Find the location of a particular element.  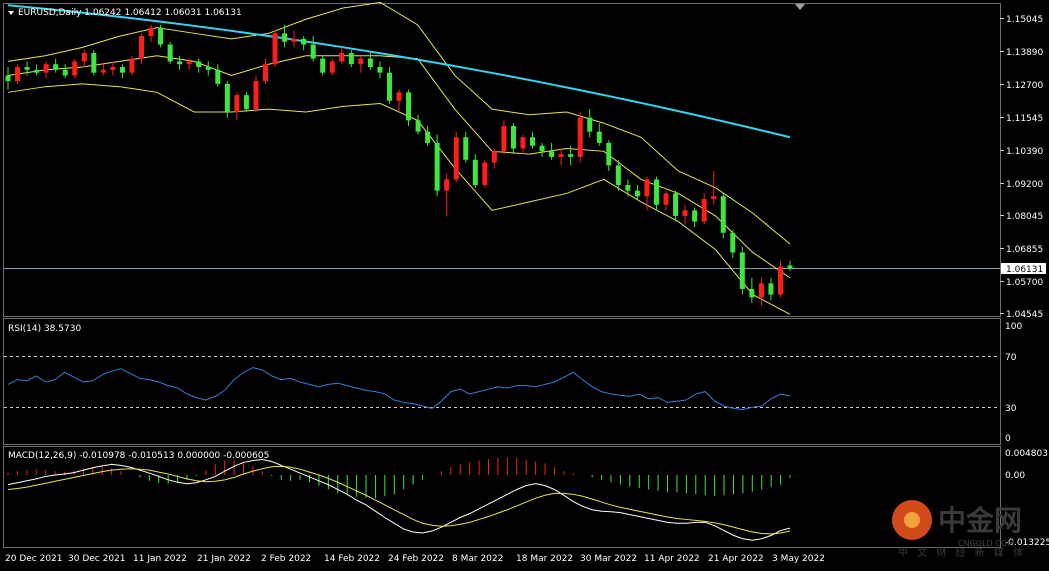

watermark-tagline: 中 文 财 经 新 媒 体 is located at coordinates (962, 552).